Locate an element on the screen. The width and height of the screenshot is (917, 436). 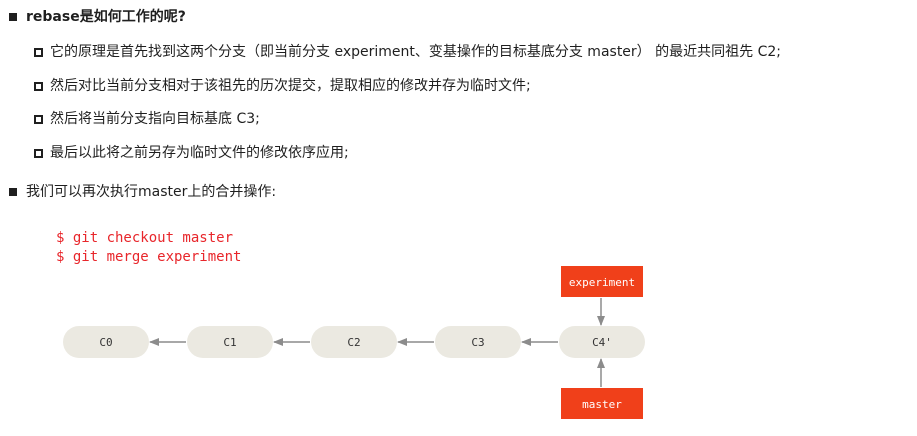
branch-label: master is located at coordinates (602, 404).